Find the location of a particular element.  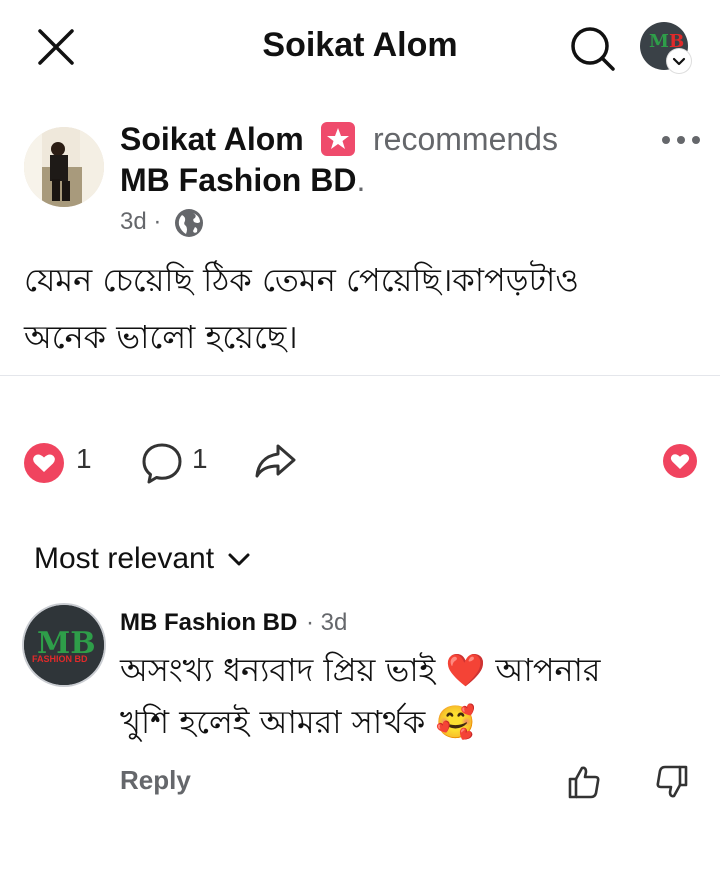

recommended-page-name: MB Fashion BD. is located at coordinates (242, 180).